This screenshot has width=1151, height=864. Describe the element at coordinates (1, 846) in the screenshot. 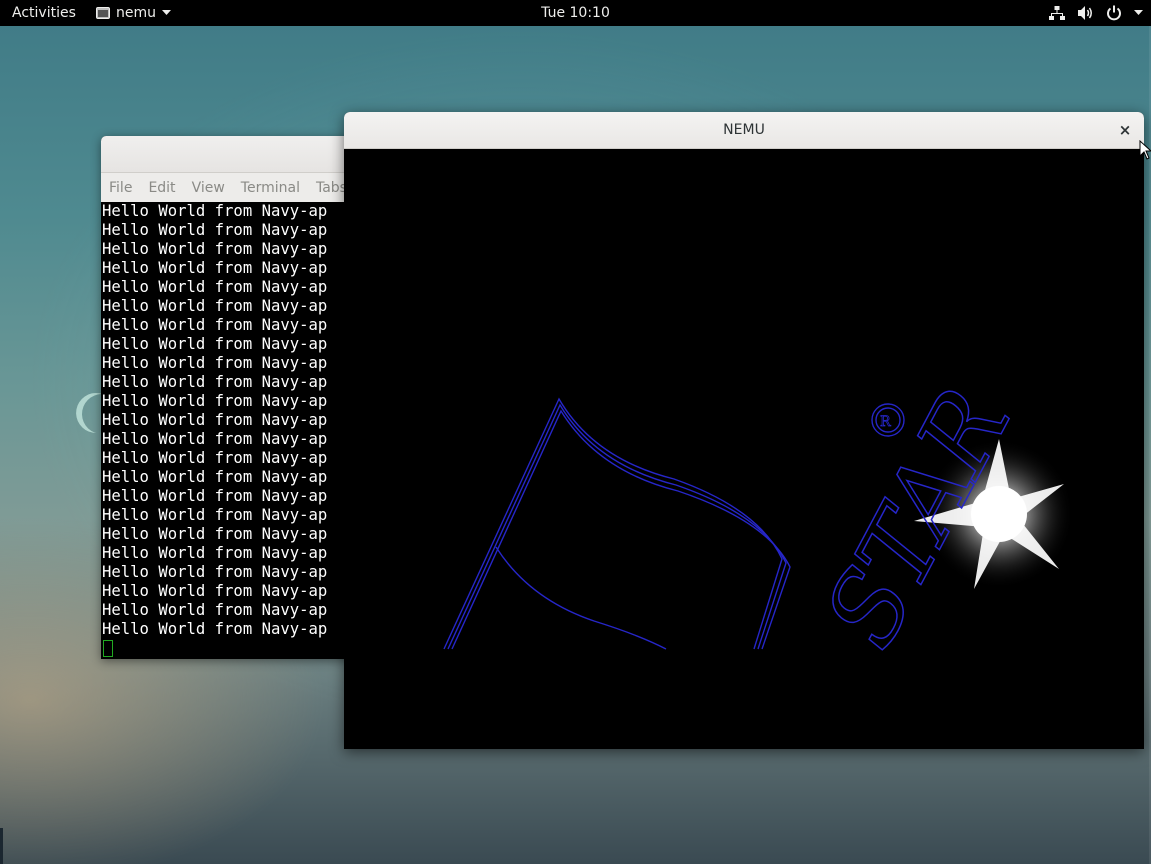

I see `screen-edge-mark` at that location.